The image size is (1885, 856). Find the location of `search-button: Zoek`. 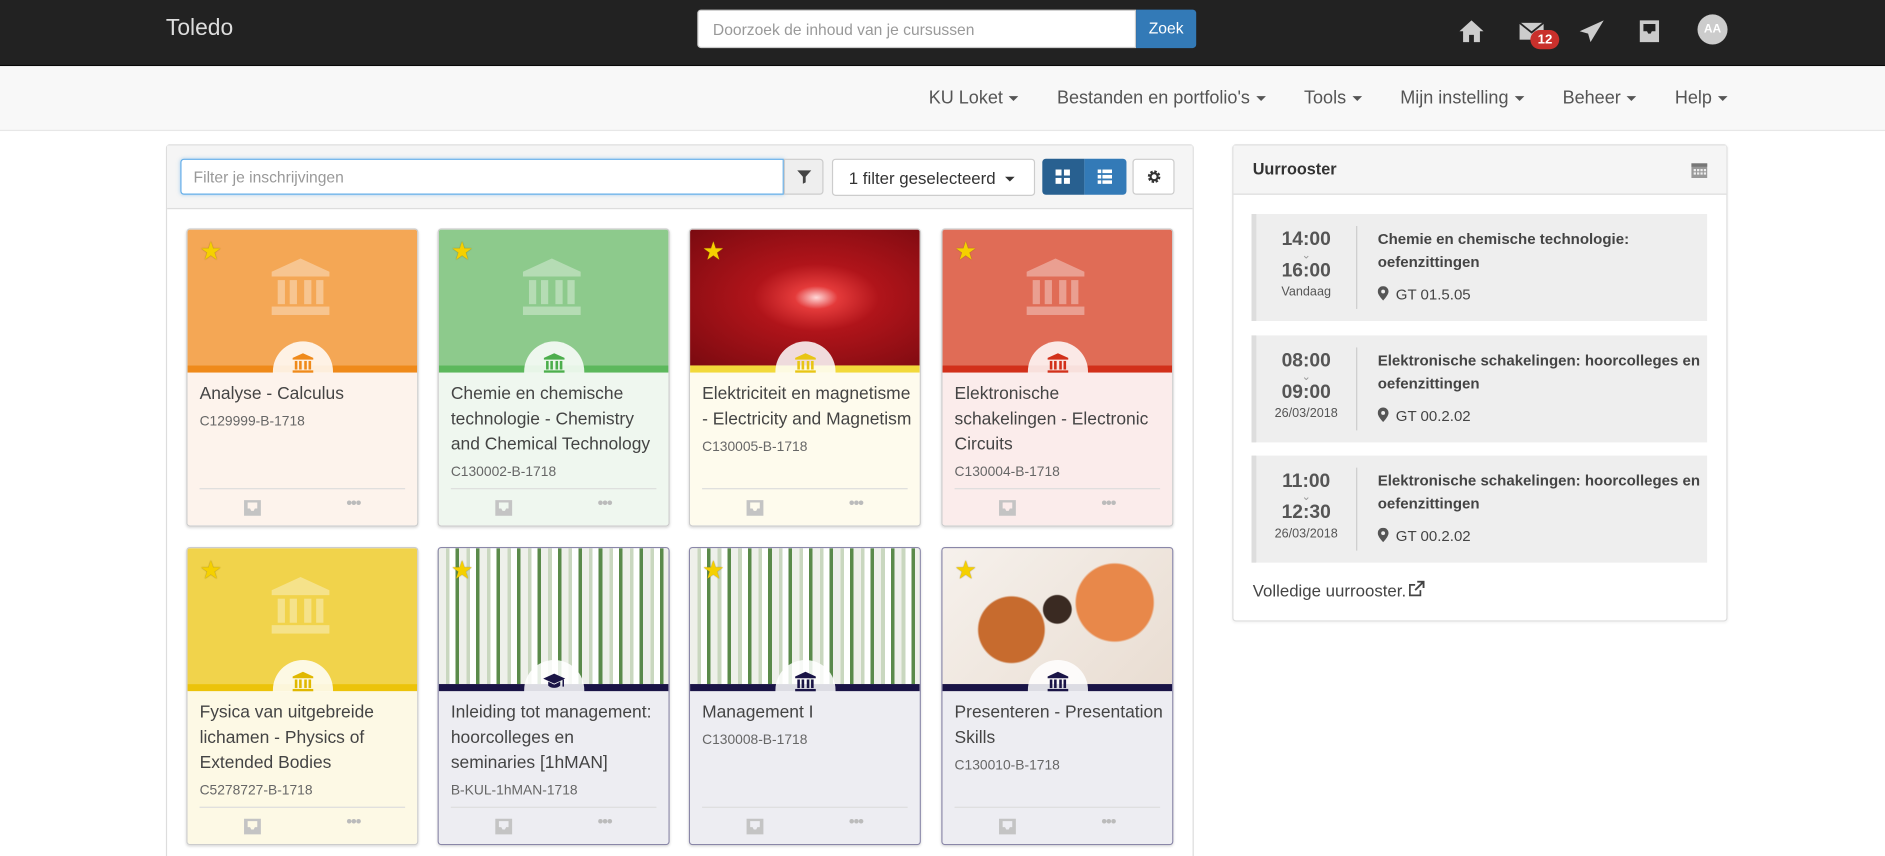

search-button: Zoek is located at coordinates (1166, 29).